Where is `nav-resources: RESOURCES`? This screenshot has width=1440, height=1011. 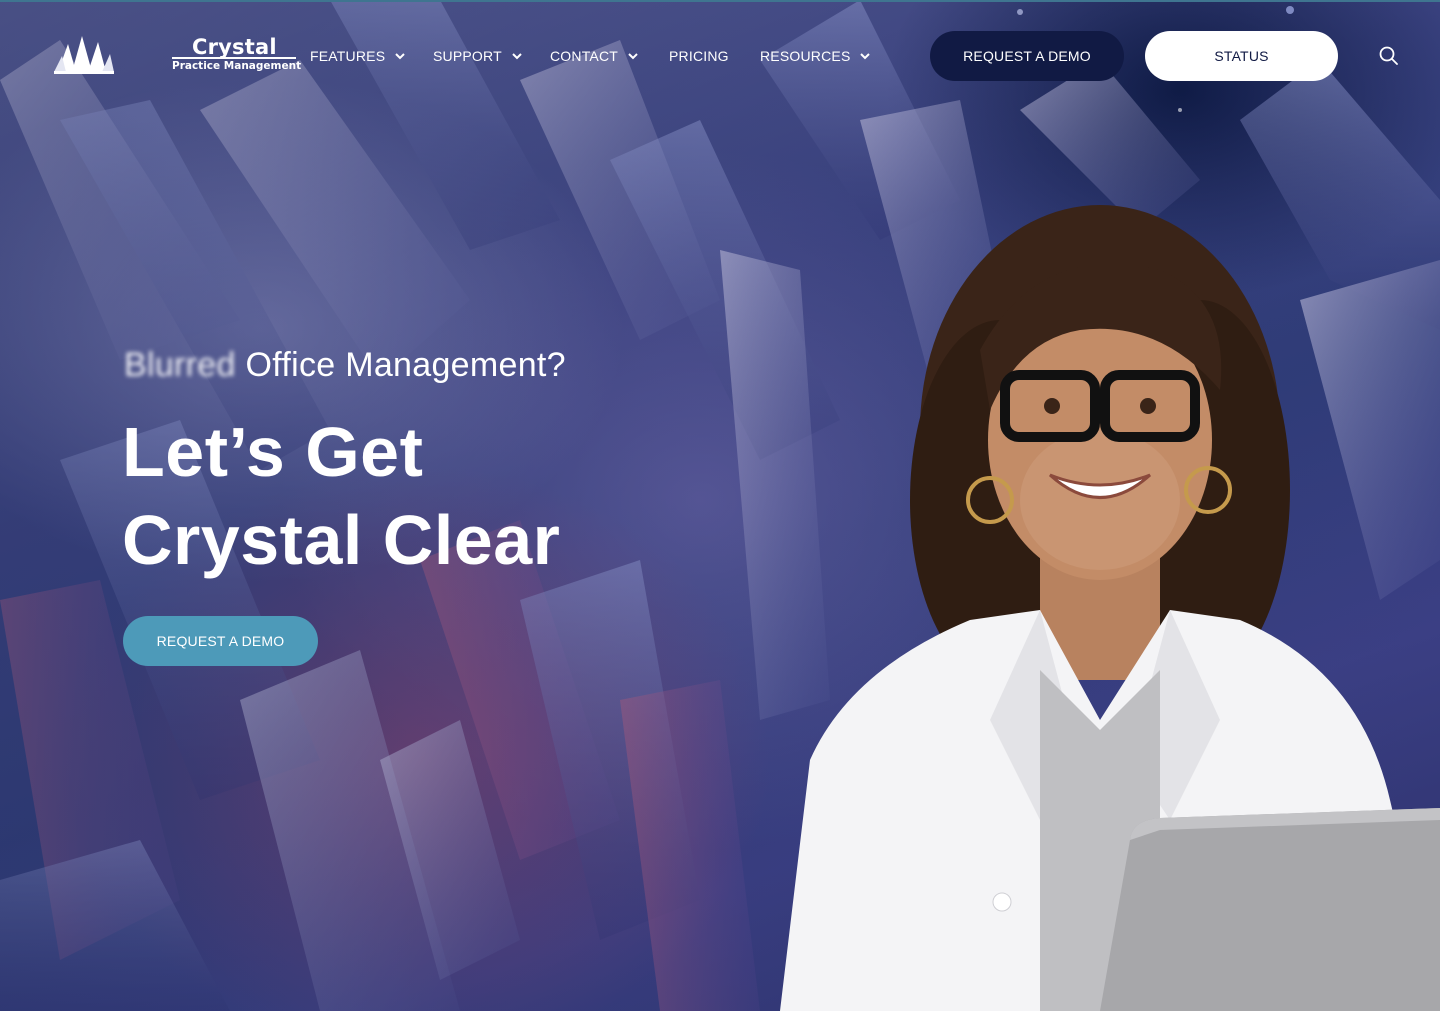 nav-resources: RESOURCES is located at coordinates (815, 56).